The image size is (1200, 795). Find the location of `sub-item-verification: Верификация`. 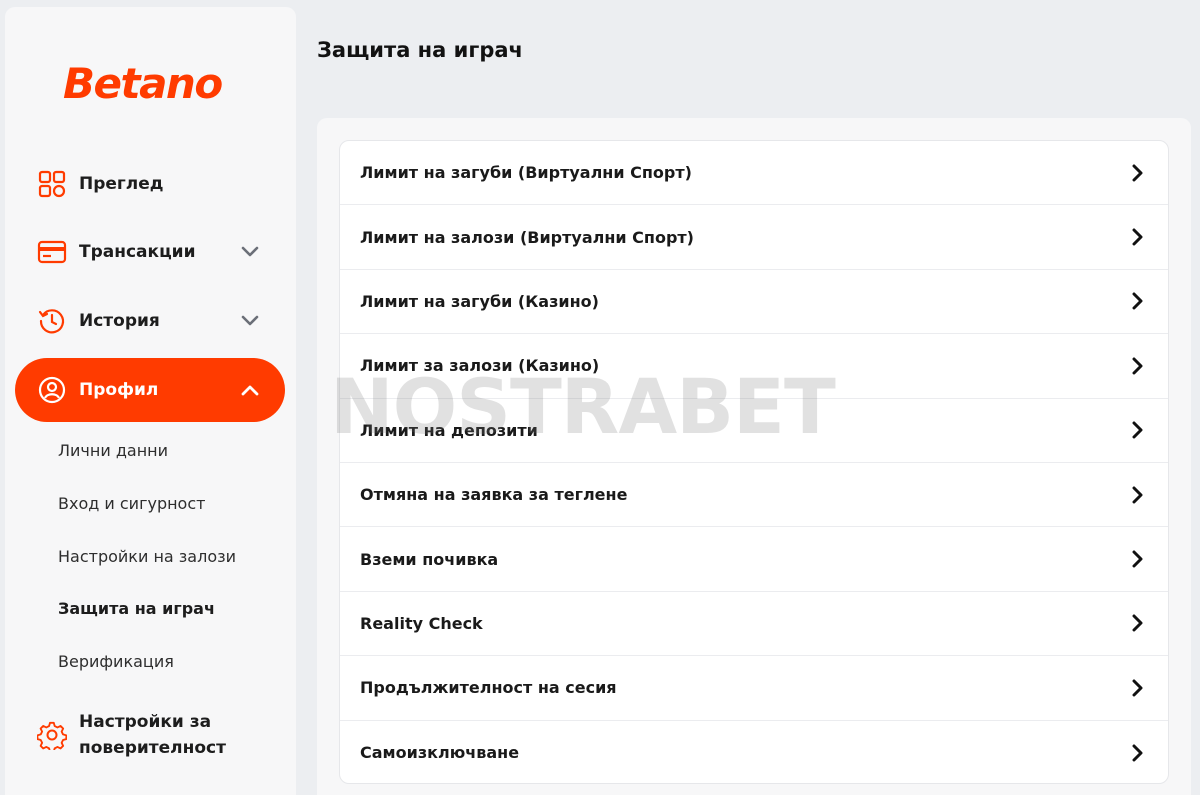

sub-item-verification: Верификация is located at coordinates (116, 661).